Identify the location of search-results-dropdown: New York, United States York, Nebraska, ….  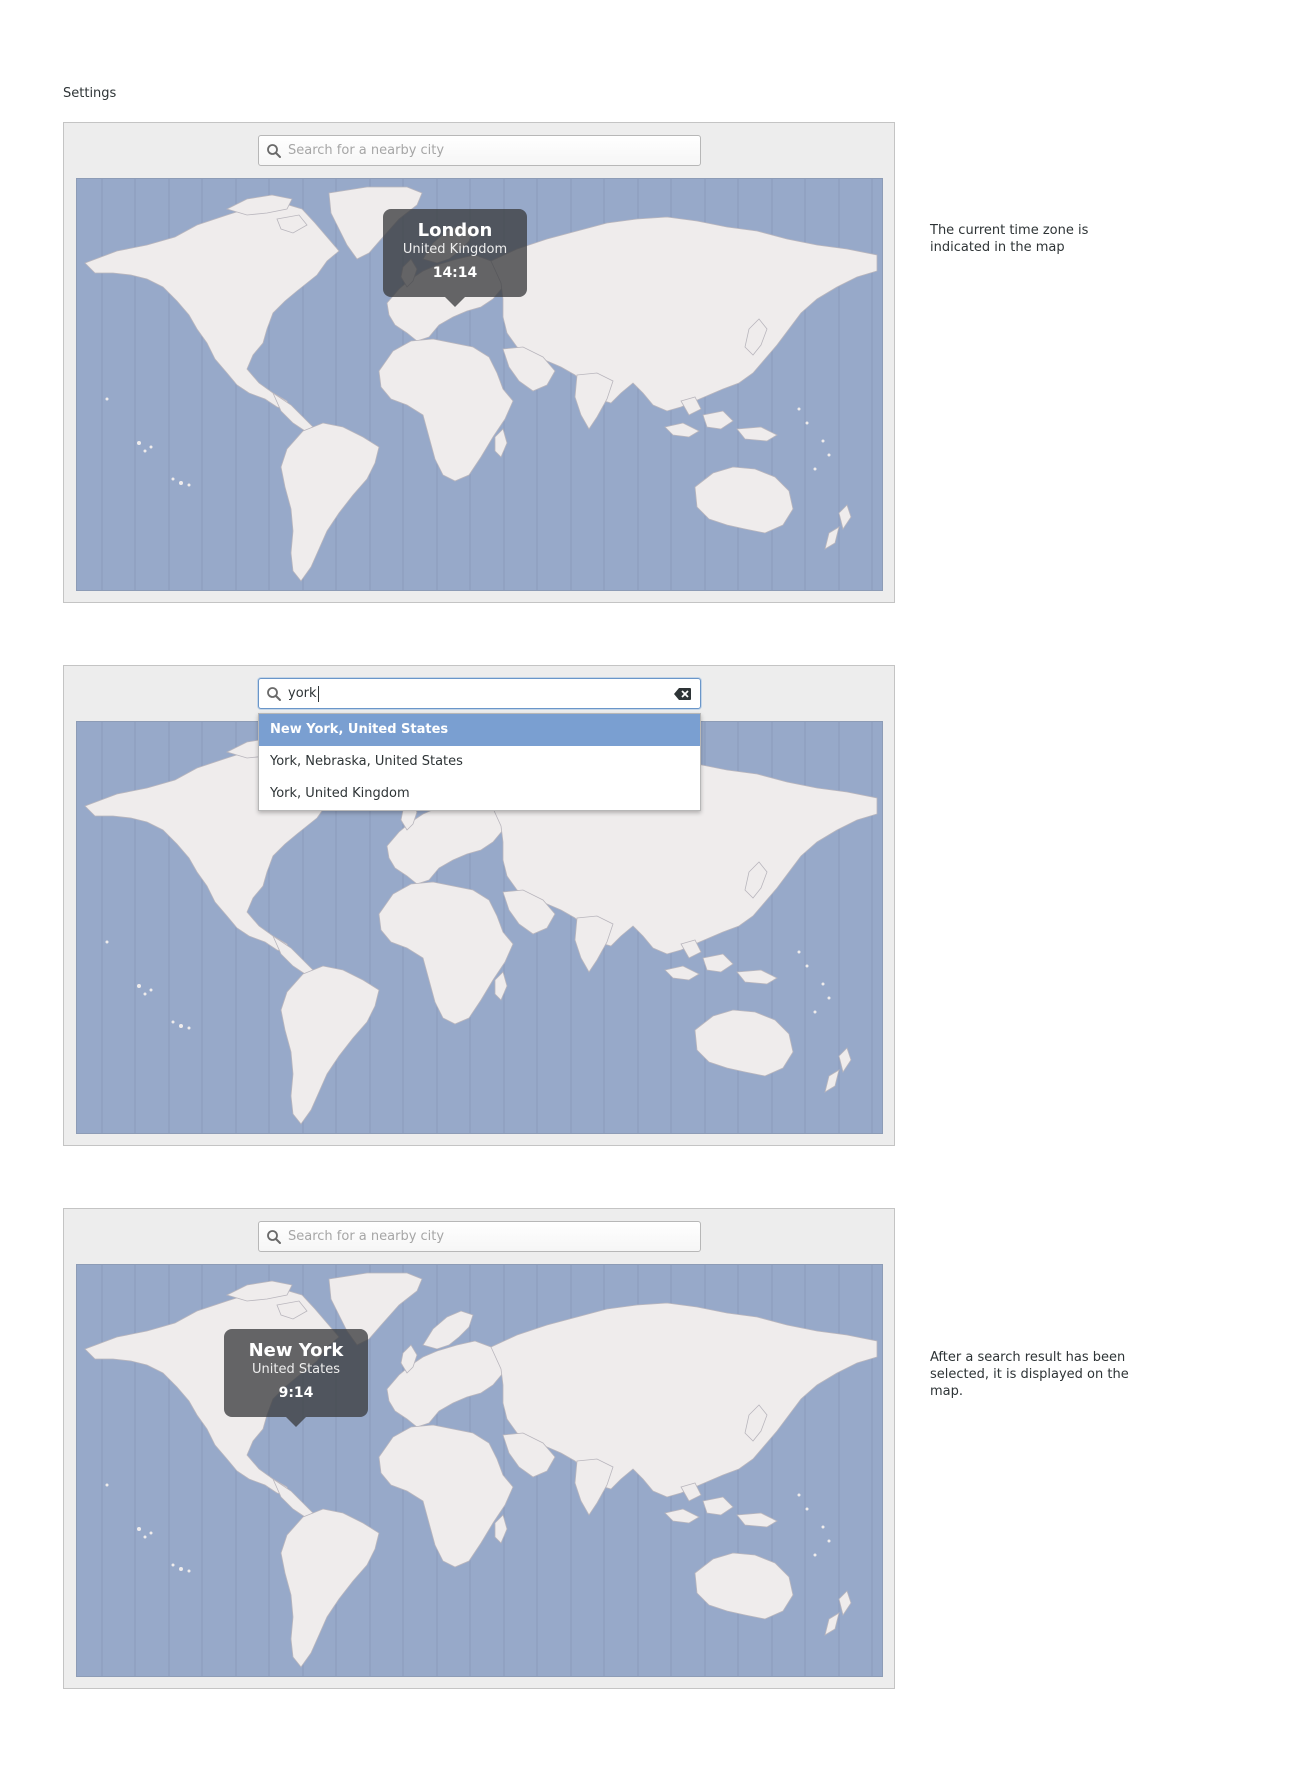
(479, 762).